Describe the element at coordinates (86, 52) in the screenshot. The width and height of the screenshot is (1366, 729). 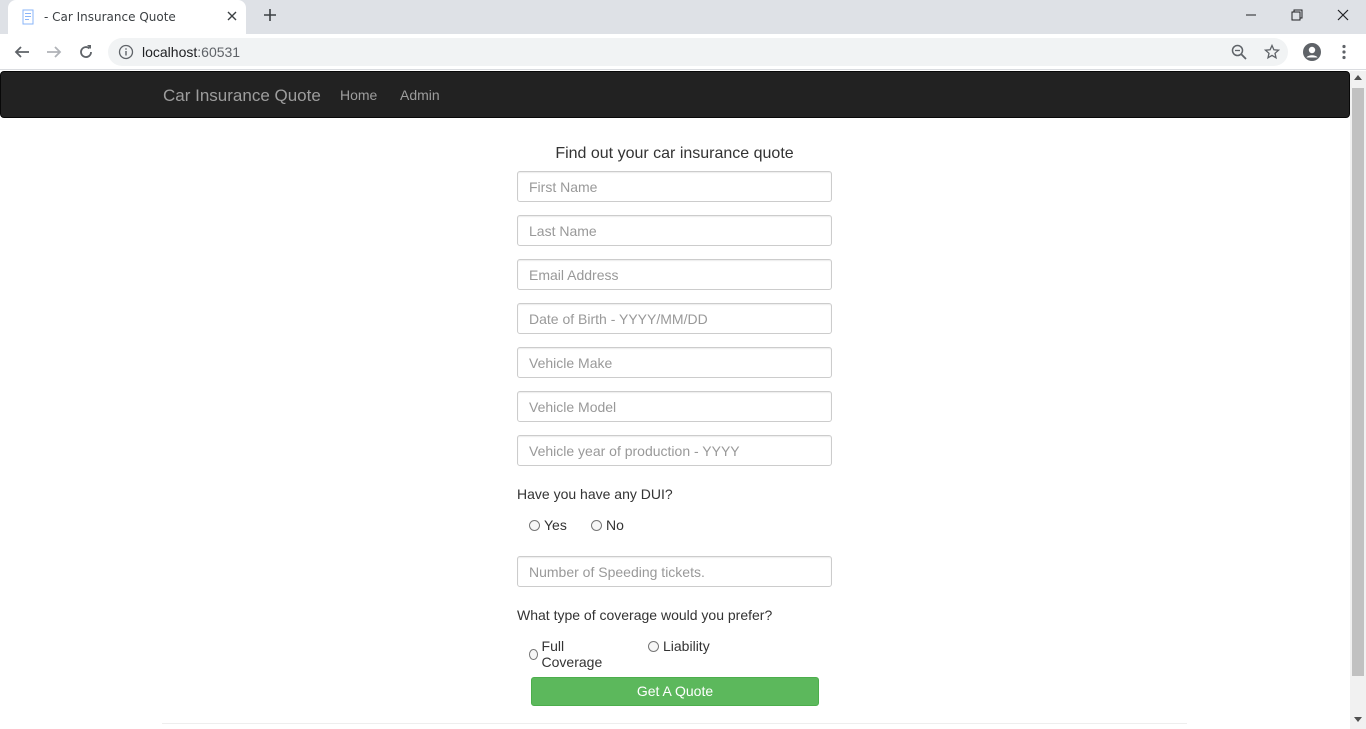
I see `reload-icon` at that location.